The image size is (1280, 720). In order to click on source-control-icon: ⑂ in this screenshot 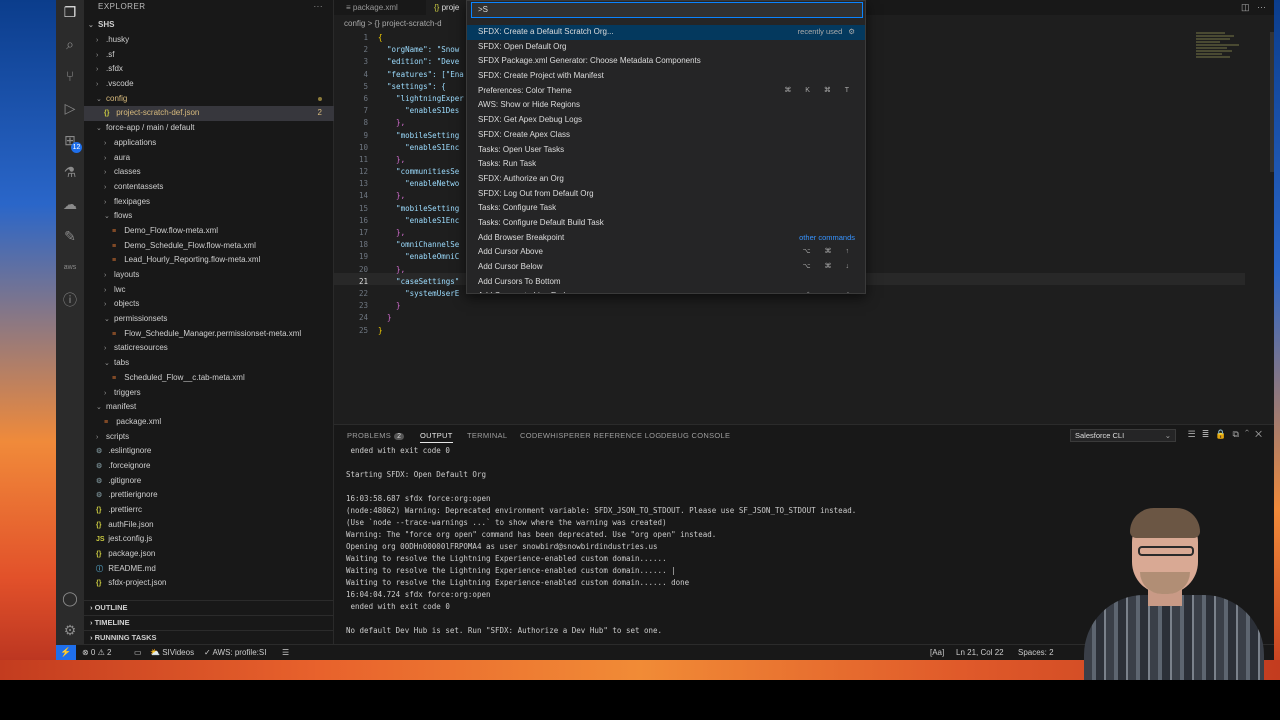, I will do `click(70, 76)`.